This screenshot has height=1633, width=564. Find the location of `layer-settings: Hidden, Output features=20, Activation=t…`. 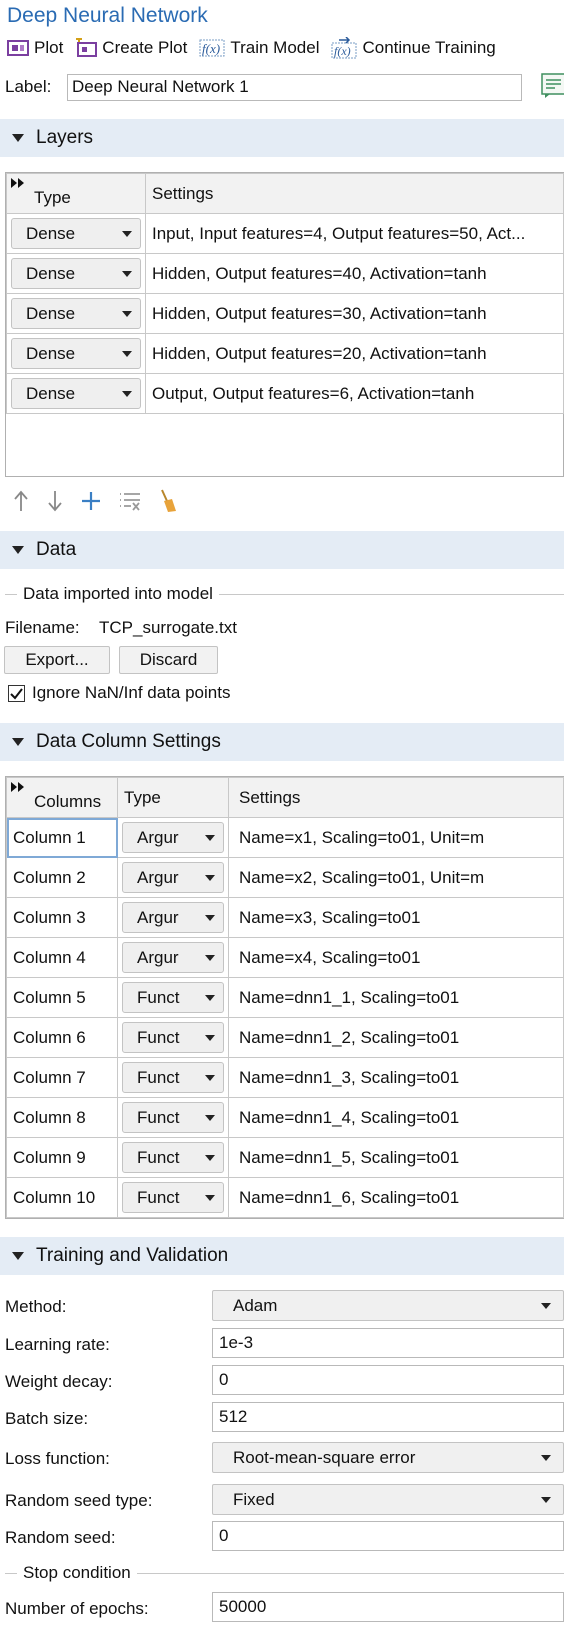

layer-settings: Hidden, Output features=20, Activation=t… is located at coordinates (354, 353).